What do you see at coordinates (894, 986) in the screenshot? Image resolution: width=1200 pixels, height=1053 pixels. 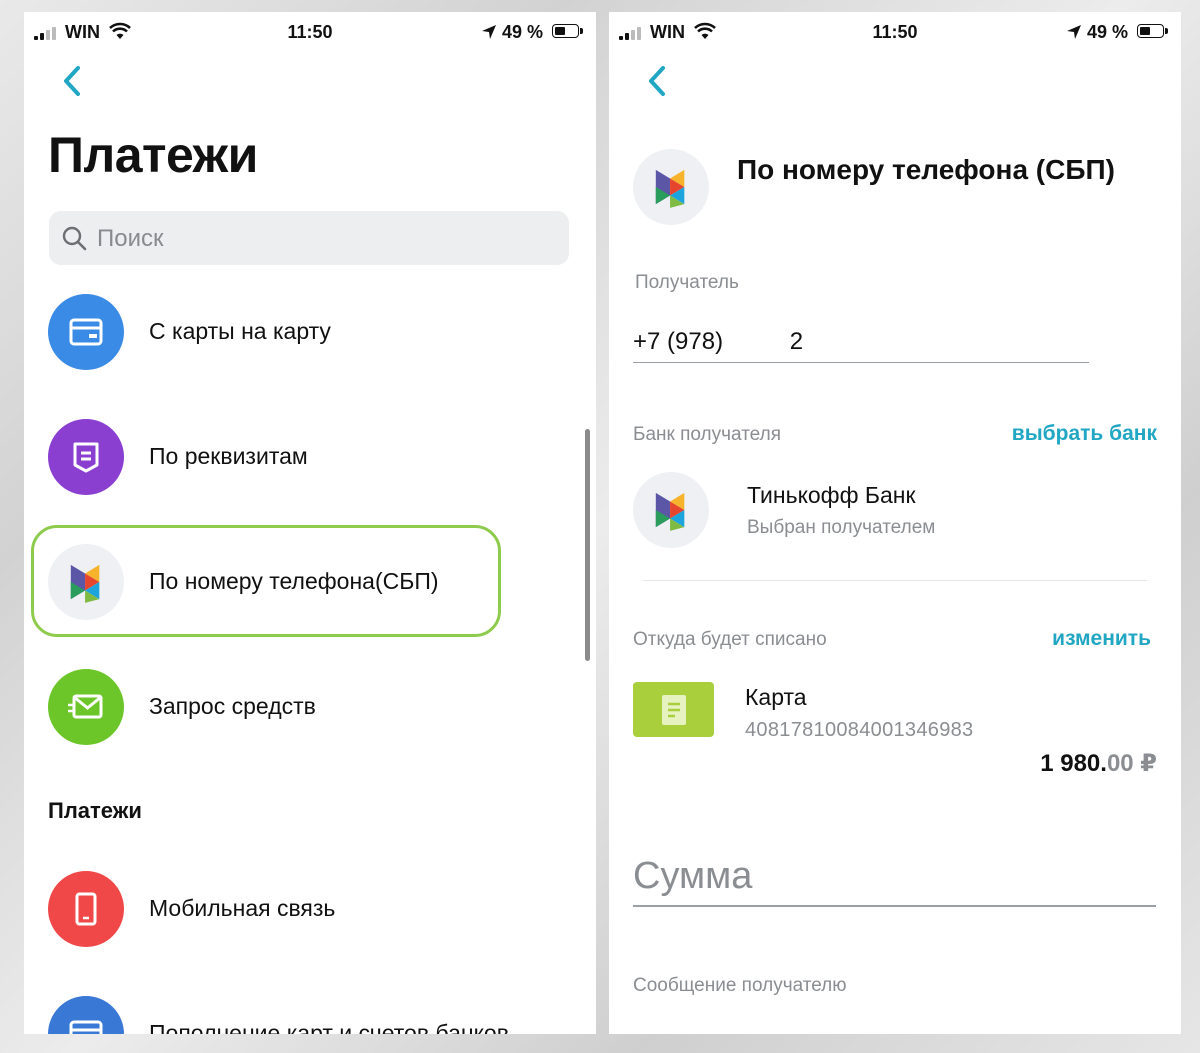 I see `message-field` at bounding box center [894, 986].